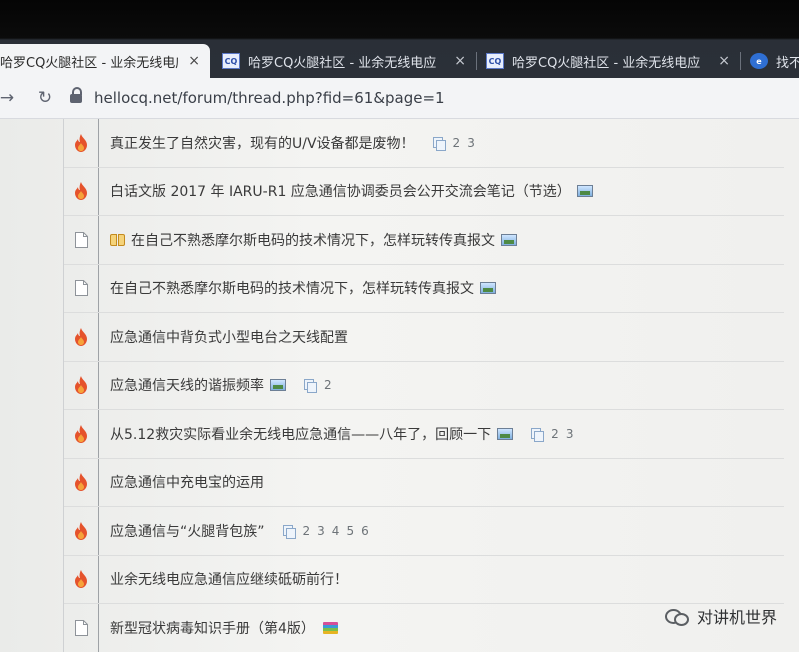 This screenshot has width=799, height=652. I want to click on thread-row: 从5.12救灾实际看业余无线电应急通信——八年了，回顾一下 2 3, so click(424, 434).